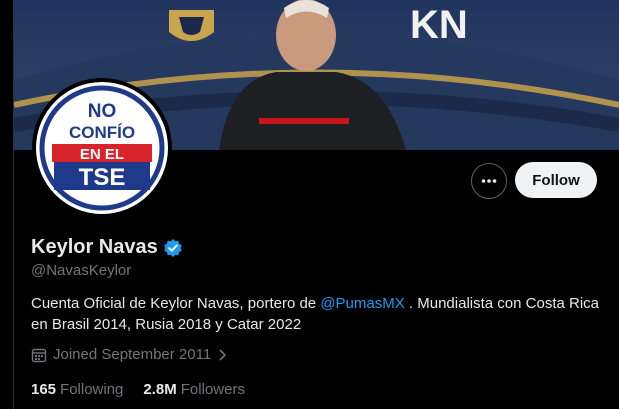 This screenshot has height=409, width=619. What do you see at coordinates (132, 354) in the screenshot?
I see `joined-date-text: Joined September 2011` at bounding box center [132, 354].